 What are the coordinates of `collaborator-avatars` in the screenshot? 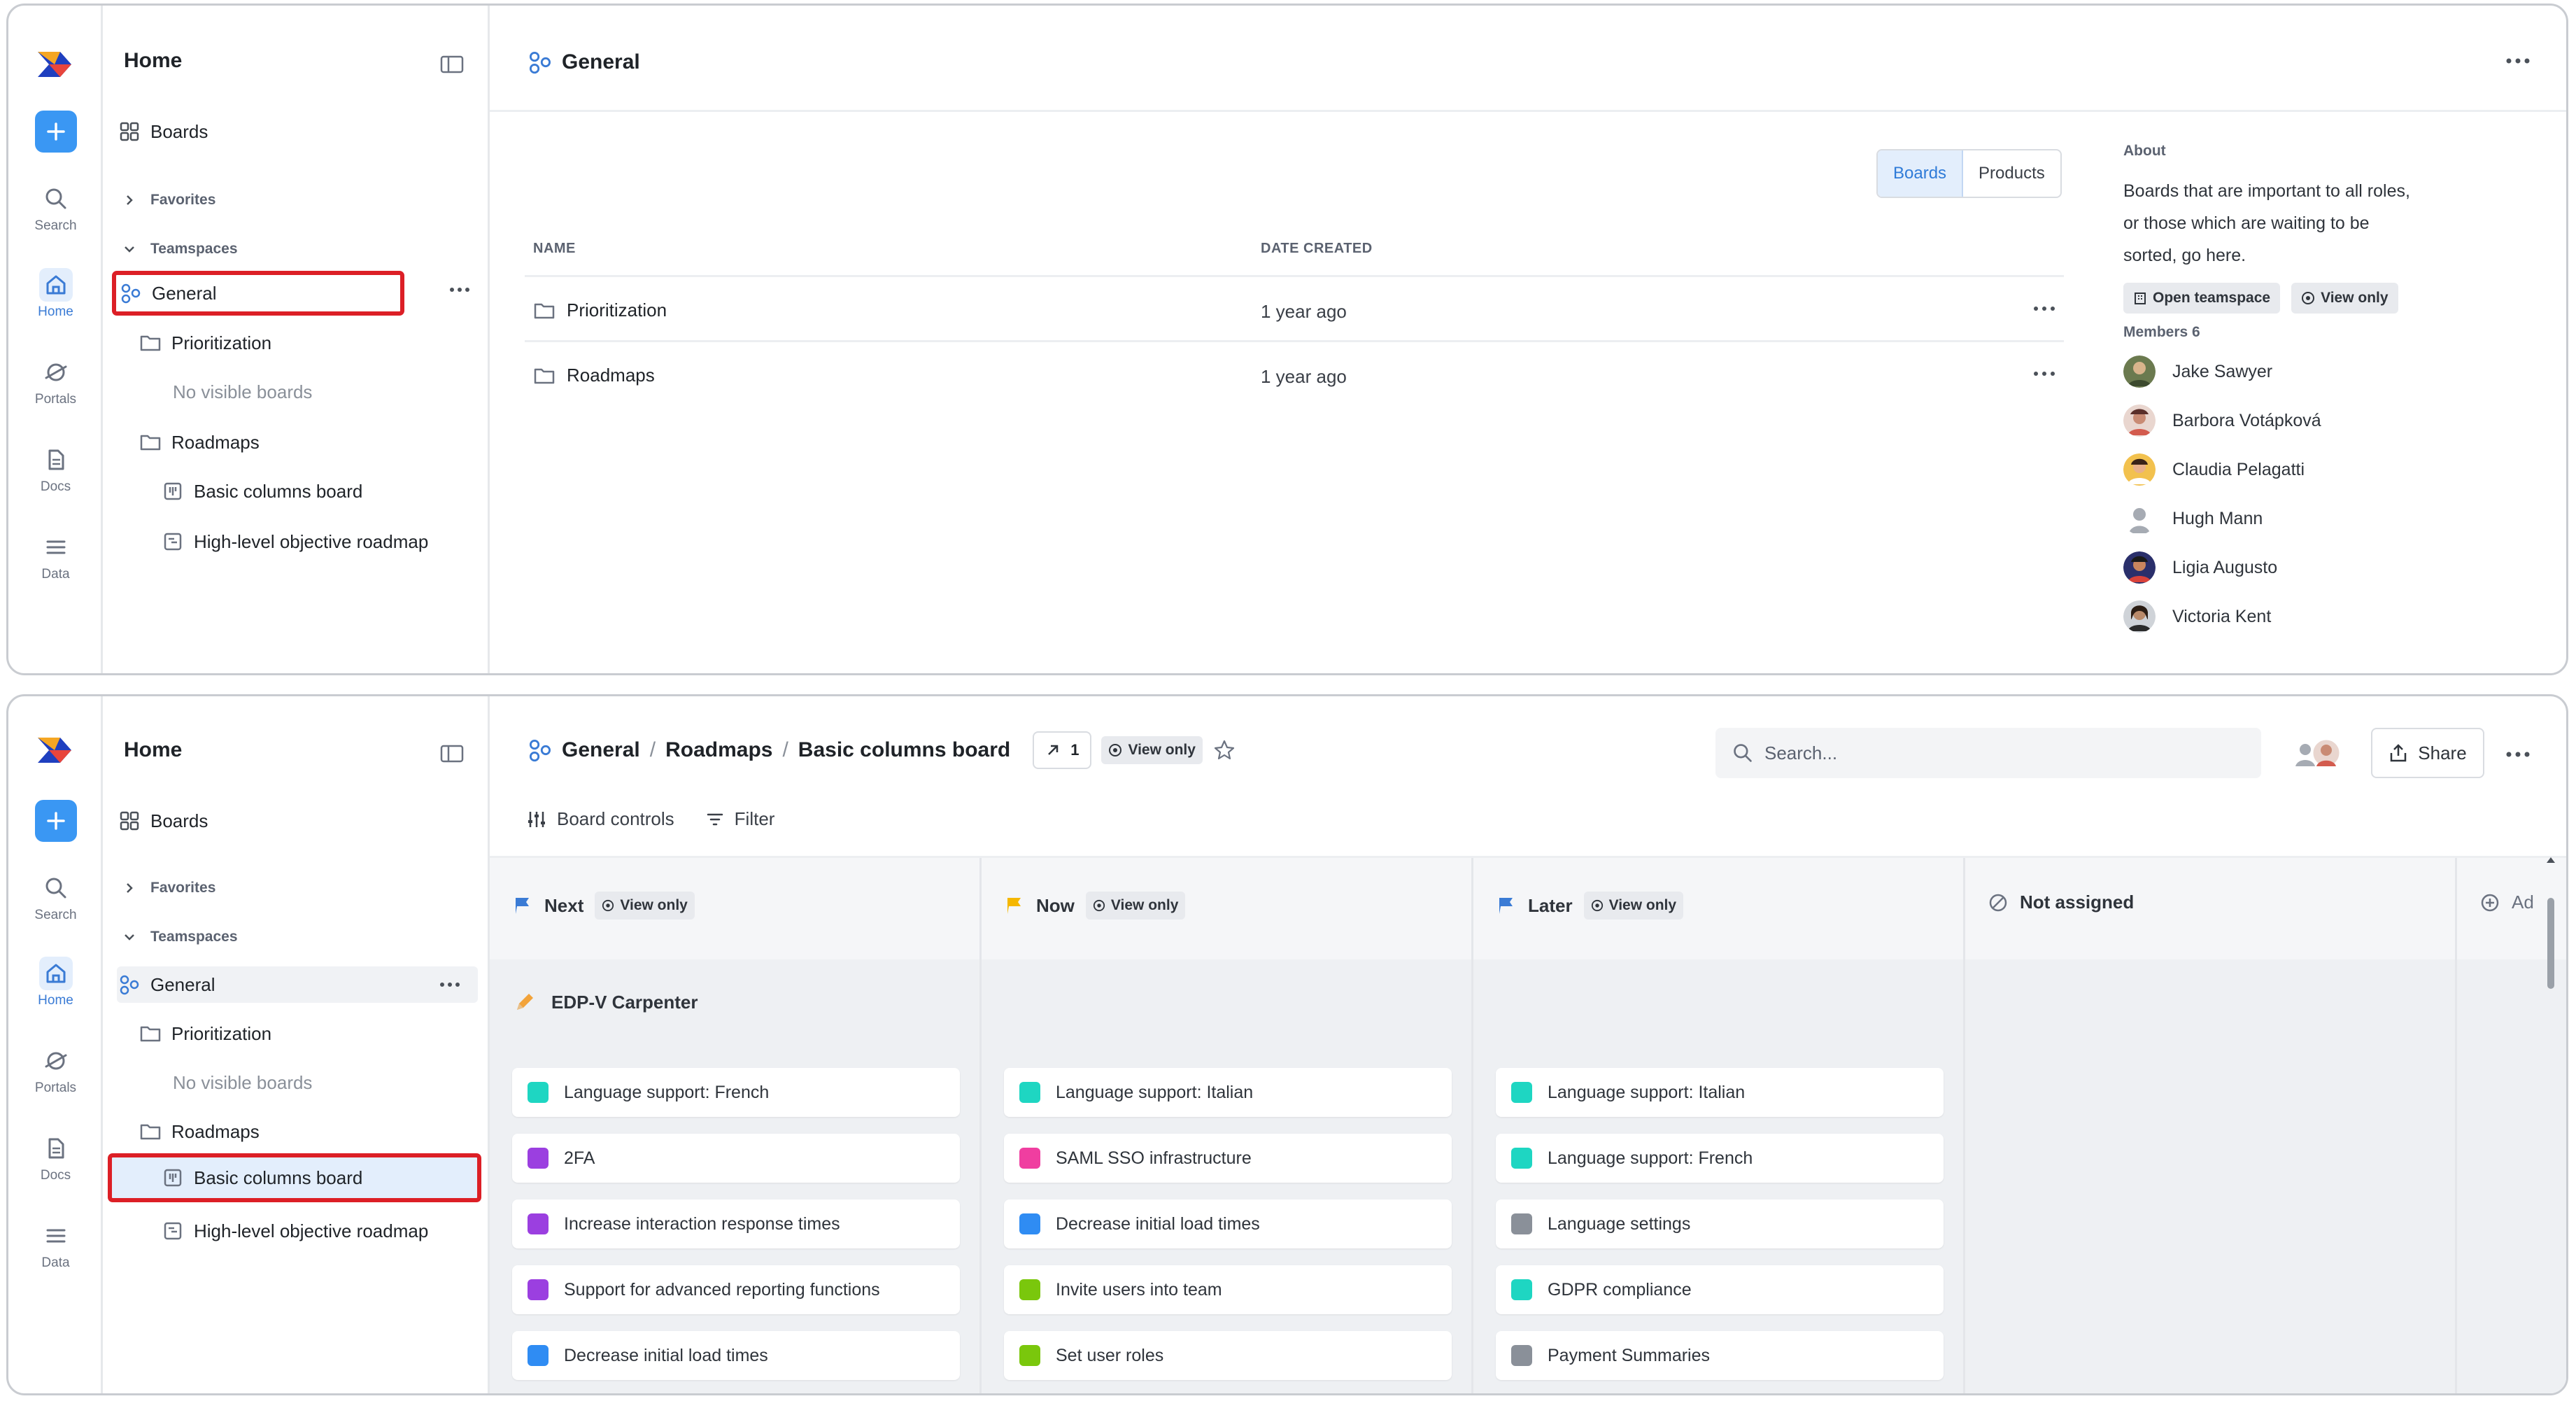 It's located at (2318, 752).